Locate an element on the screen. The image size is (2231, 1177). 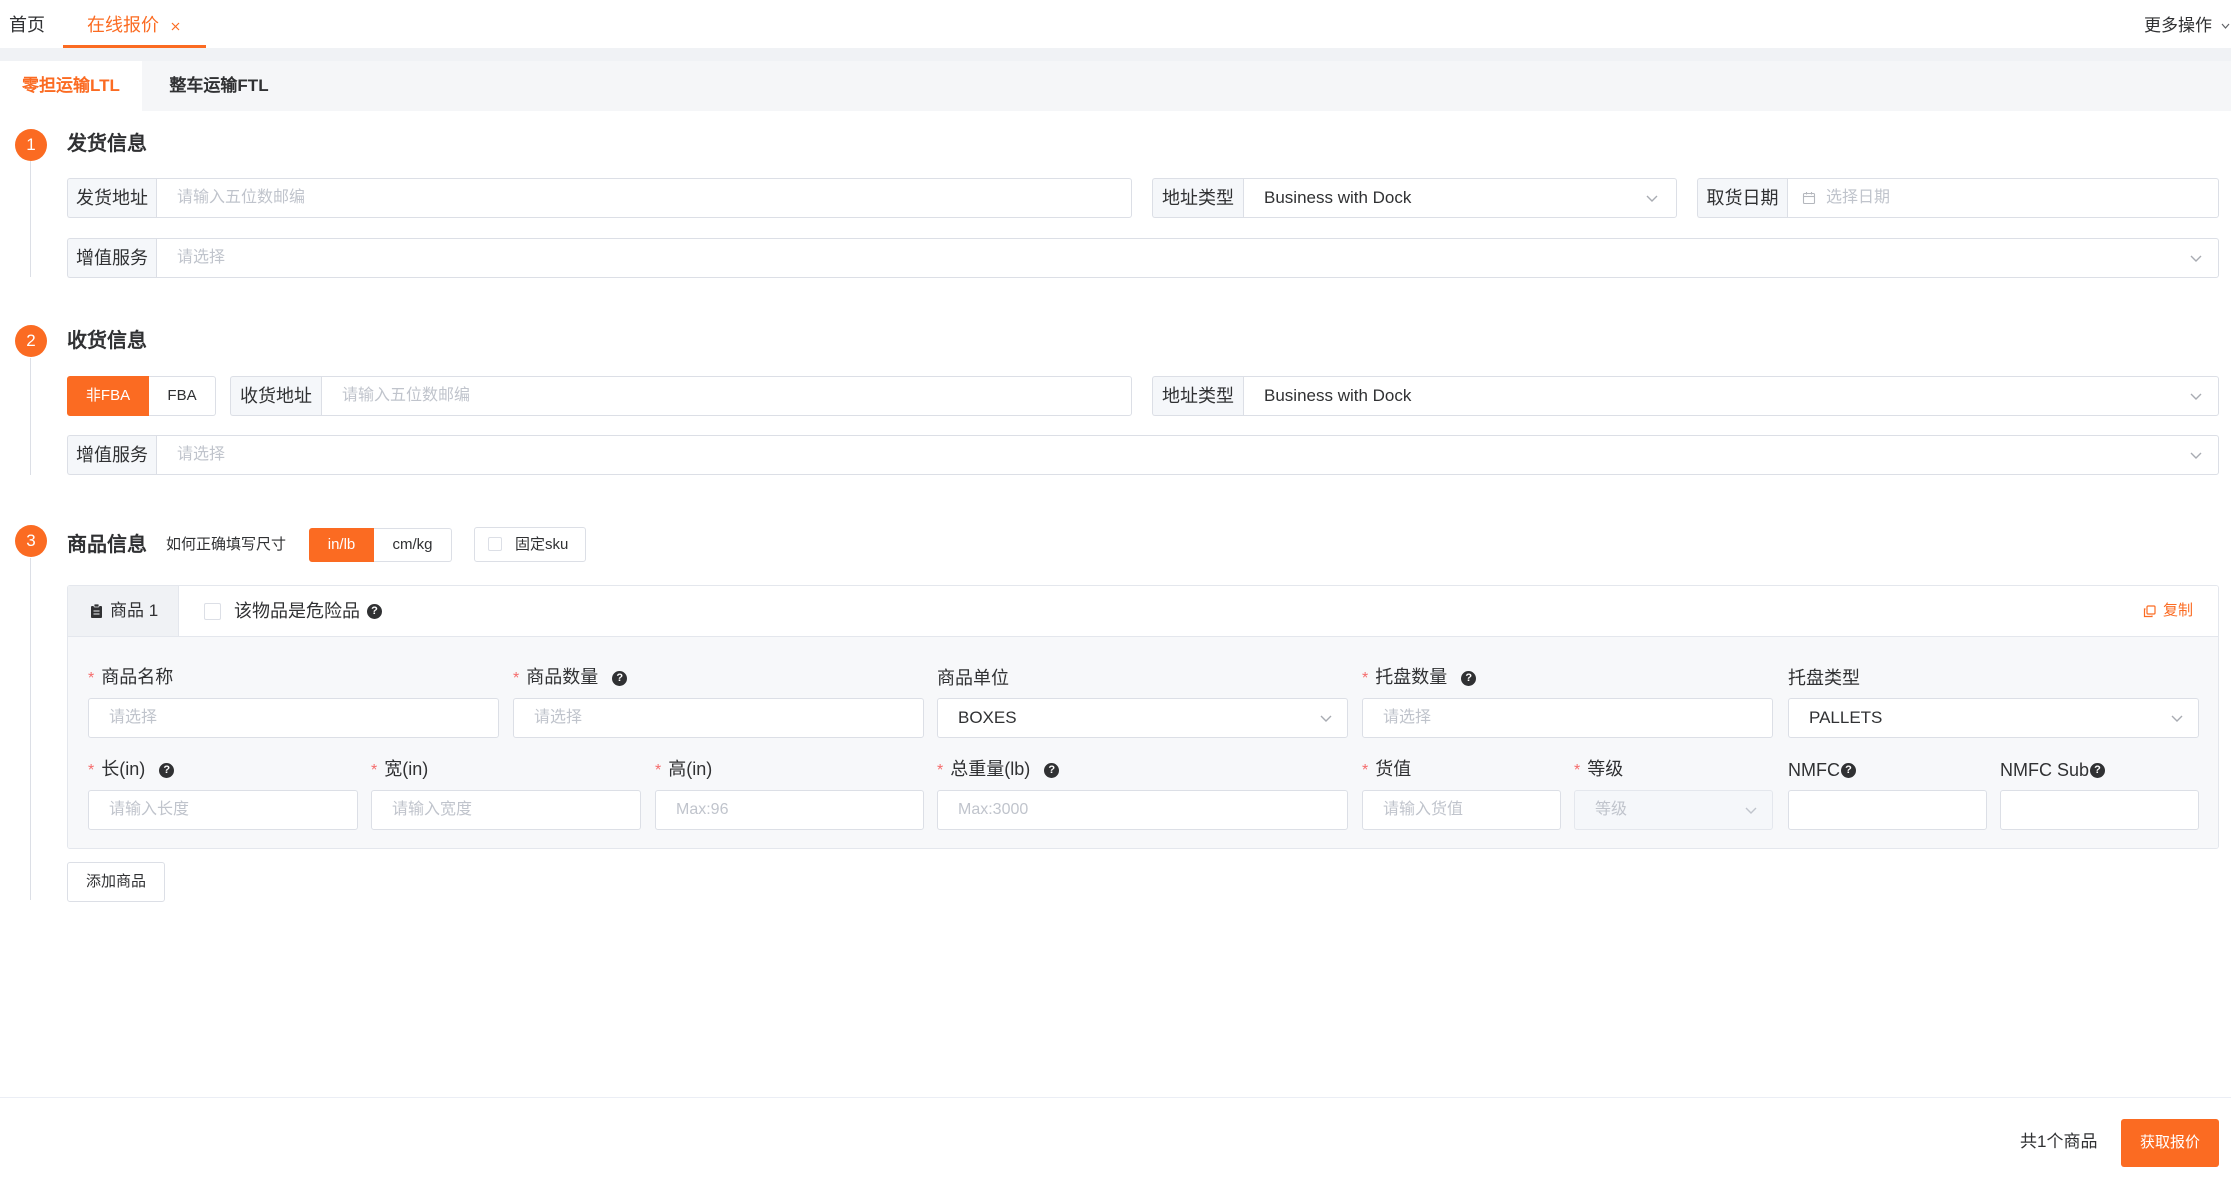
shipper-address-group: 发货地址 is located at coordinates (599, 198).